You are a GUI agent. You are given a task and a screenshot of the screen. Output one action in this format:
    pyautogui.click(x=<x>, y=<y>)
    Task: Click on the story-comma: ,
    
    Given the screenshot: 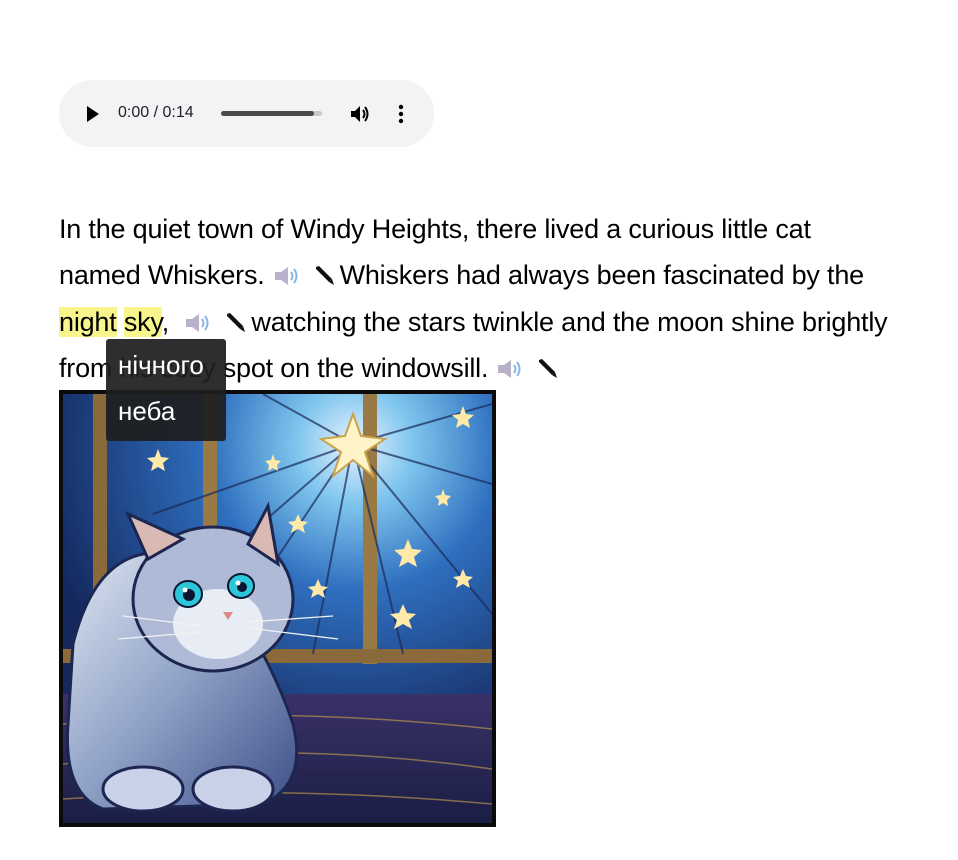 What is the action you would take?
    pyautogui.click(x=169, y=321)
    